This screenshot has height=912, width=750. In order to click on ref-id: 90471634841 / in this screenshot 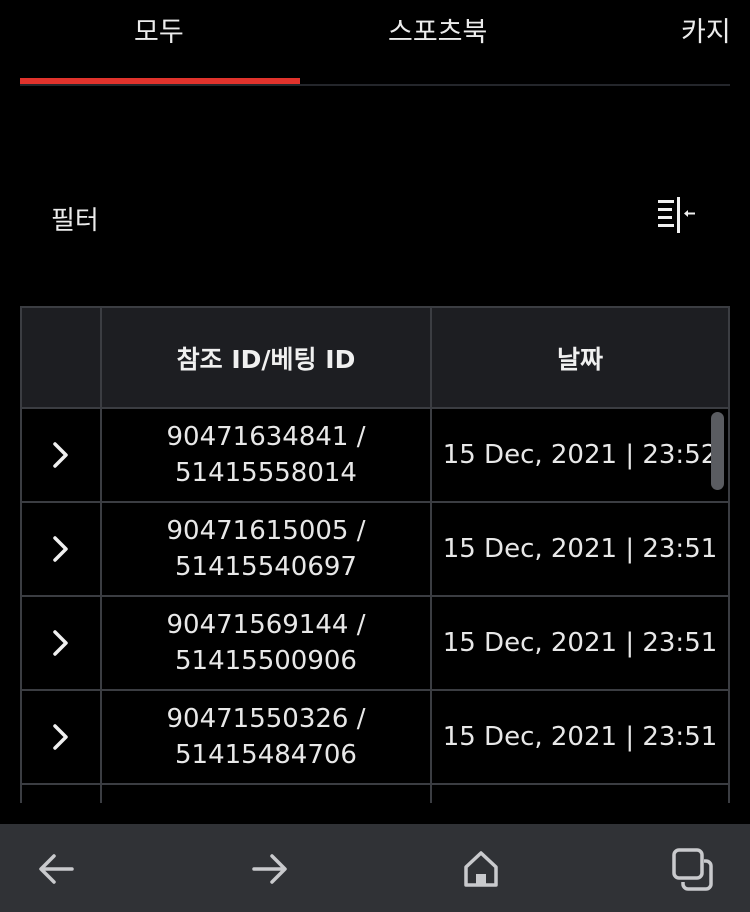, I will do `click(266, 437)`.